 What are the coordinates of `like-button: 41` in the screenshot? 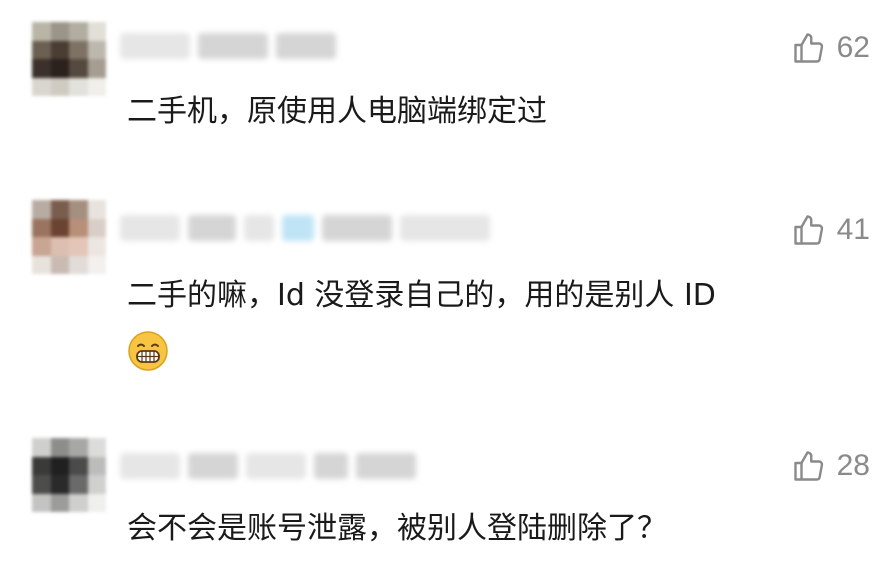 It's located at (830, 230).